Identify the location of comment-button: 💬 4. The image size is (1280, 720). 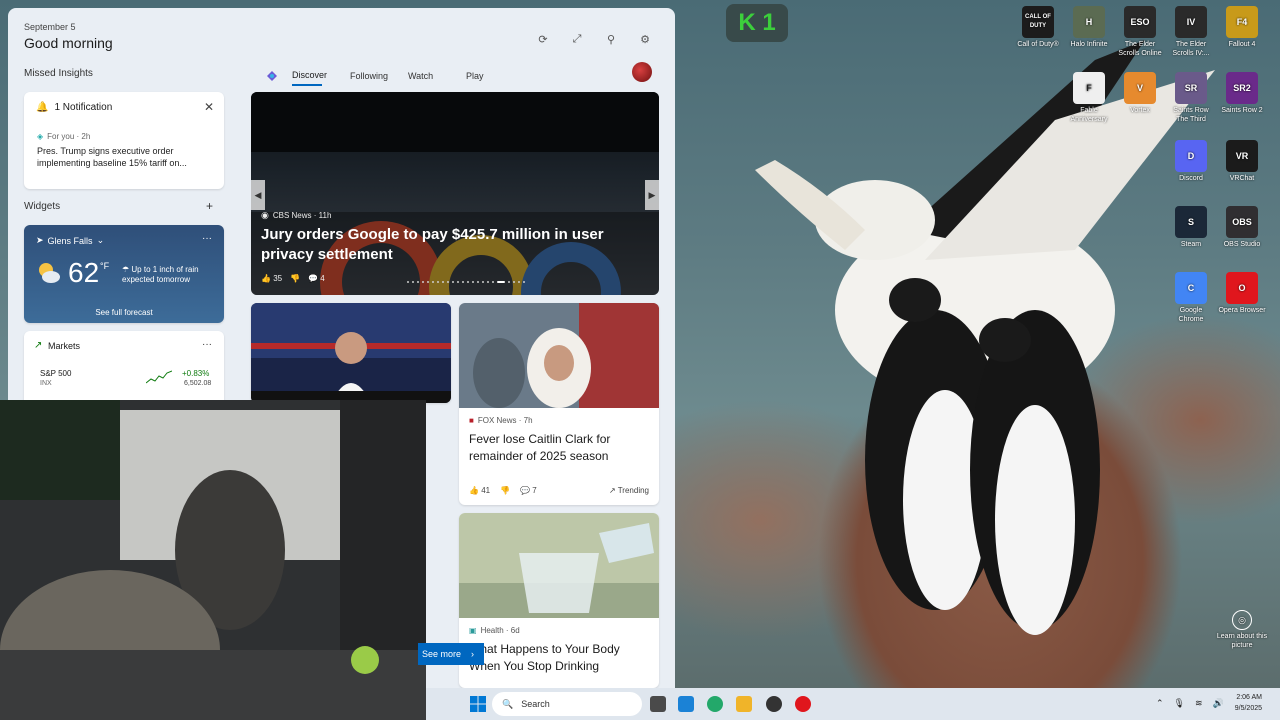
(316, 278).